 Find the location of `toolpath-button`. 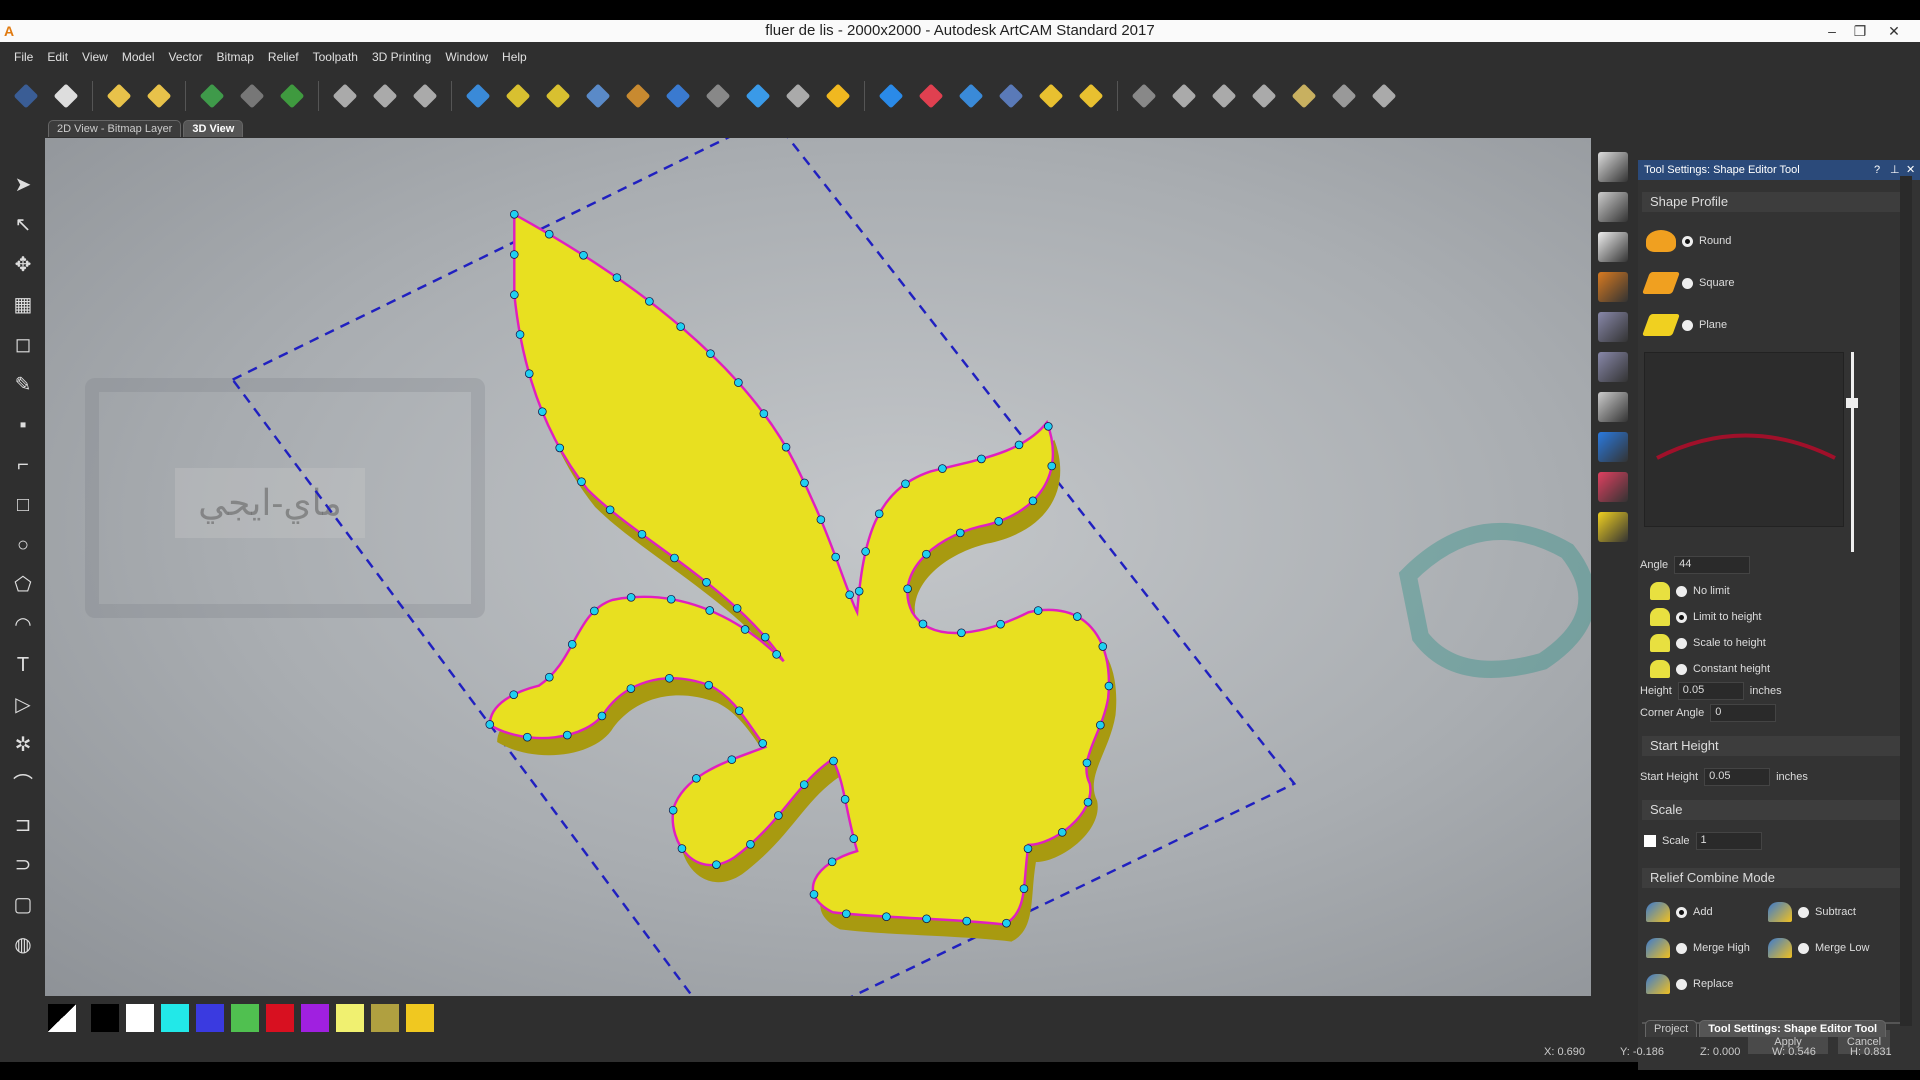

toolpath-button is located at coordinates (1344, 96).